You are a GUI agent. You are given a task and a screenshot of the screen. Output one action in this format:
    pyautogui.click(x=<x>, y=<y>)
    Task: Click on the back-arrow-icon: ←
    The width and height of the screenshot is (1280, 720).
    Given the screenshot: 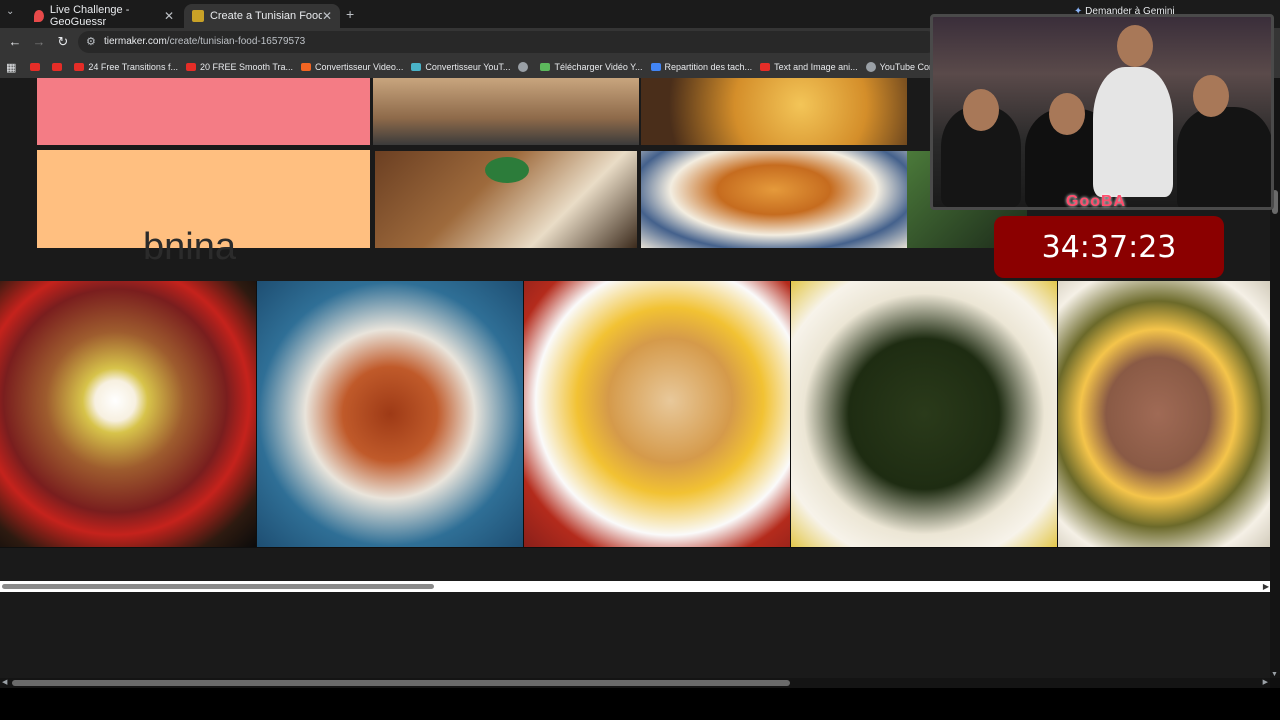 What is the action you would take?
    pyautogui.click(x=15, y=42)
    